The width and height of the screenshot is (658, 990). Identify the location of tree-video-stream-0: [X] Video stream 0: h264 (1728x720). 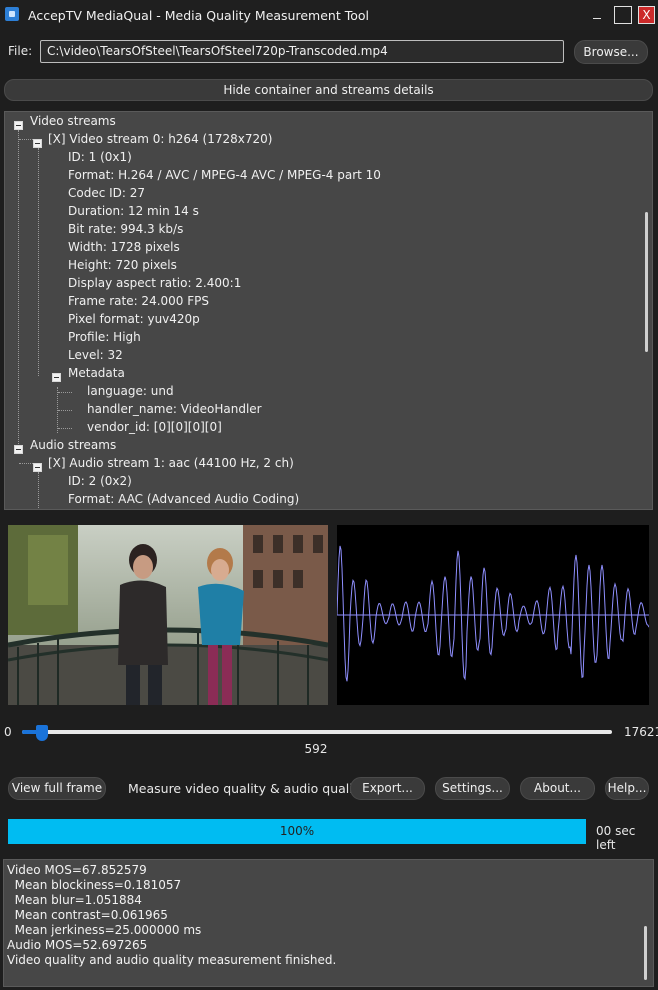
(160, 141).